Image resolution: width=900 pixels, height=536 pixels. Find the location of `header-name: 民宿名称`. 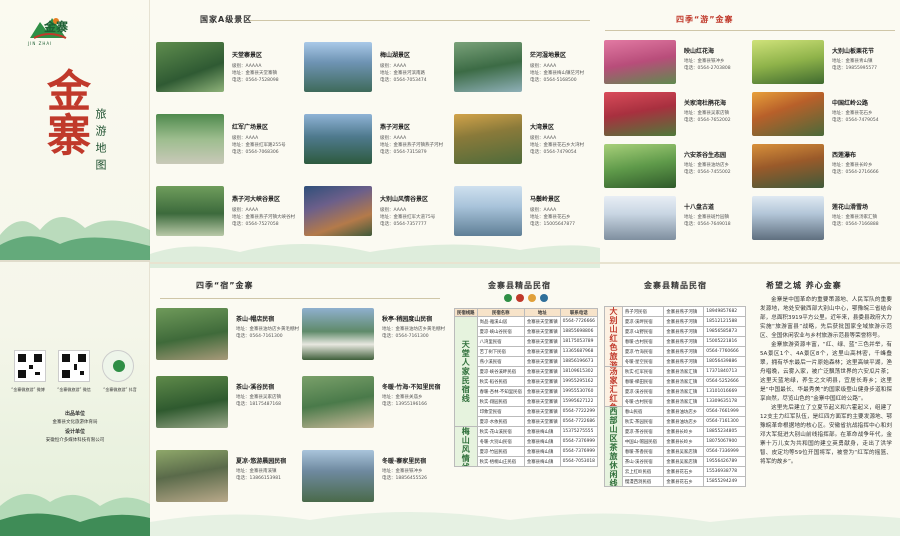

header-name: 民宿名称 is located at coordinates (500, 312).